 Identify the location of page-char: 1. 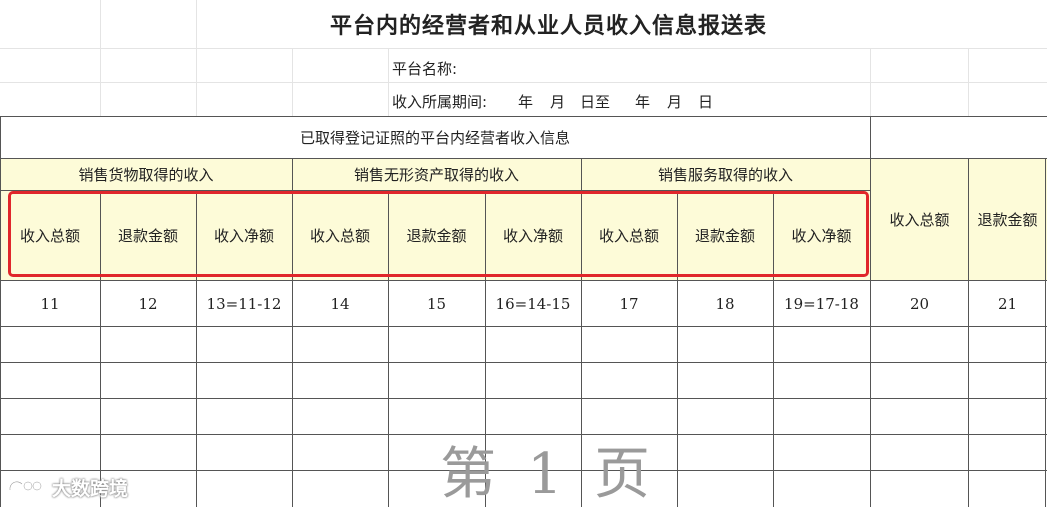
(550, 474).